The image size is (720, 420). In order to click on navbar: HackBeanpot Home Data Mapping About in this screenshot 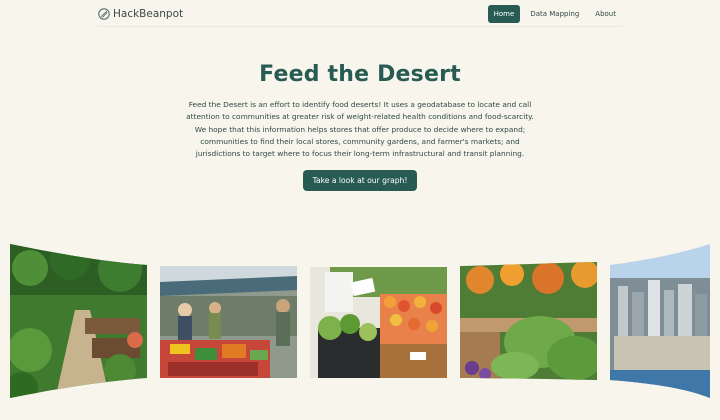, I will do `click(360, 14)`.